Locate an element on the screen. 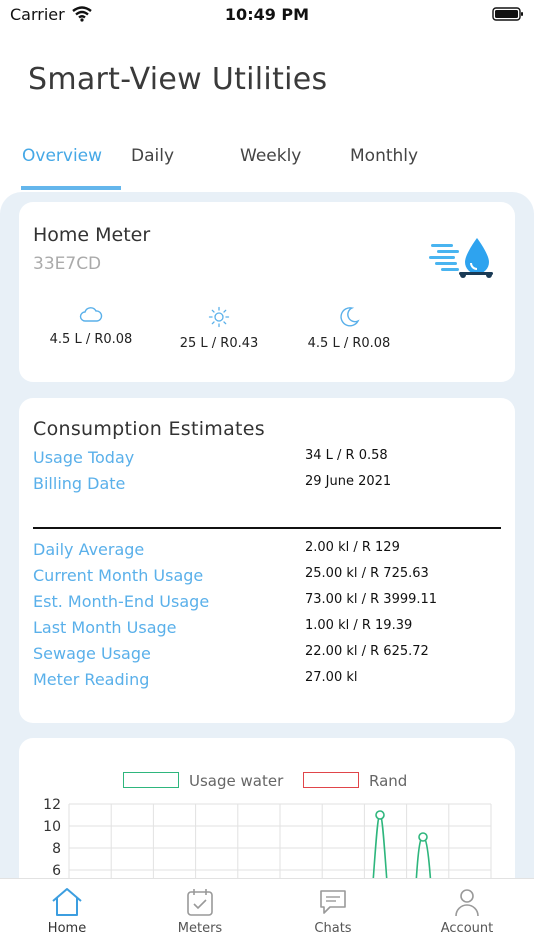  y-tick-label: 8 is located at coordinates (56, 849).